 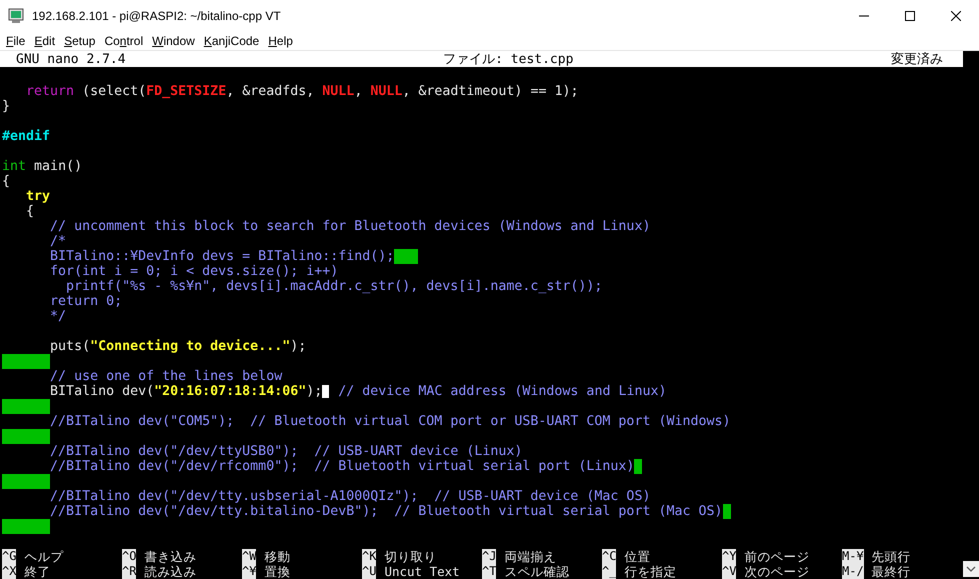 I want to click on shortcut-label: 両端揃え, so click(x=530, y=556).